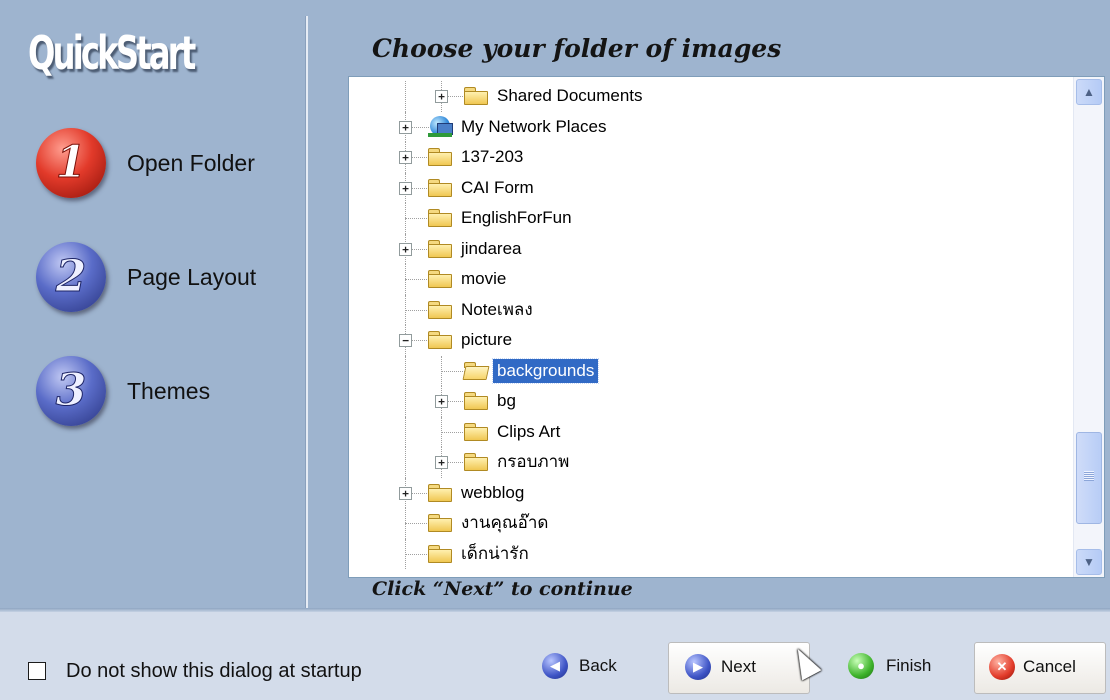  Describe the element at coordinates (192, 277) in the screenshot. I see `step-label-page-layout: Page Layout` at that location.